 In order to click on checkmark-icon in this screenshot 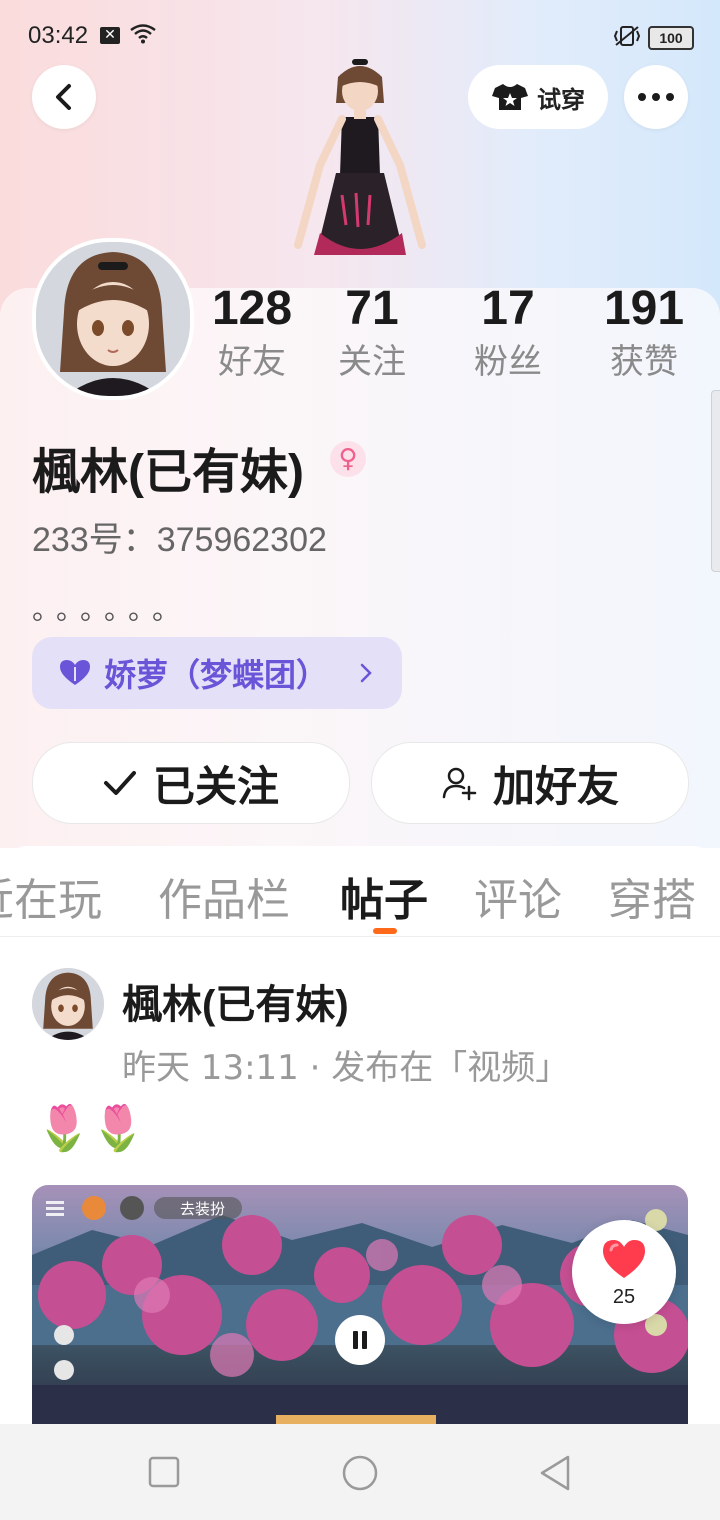, I will do `click(119, 783)`.